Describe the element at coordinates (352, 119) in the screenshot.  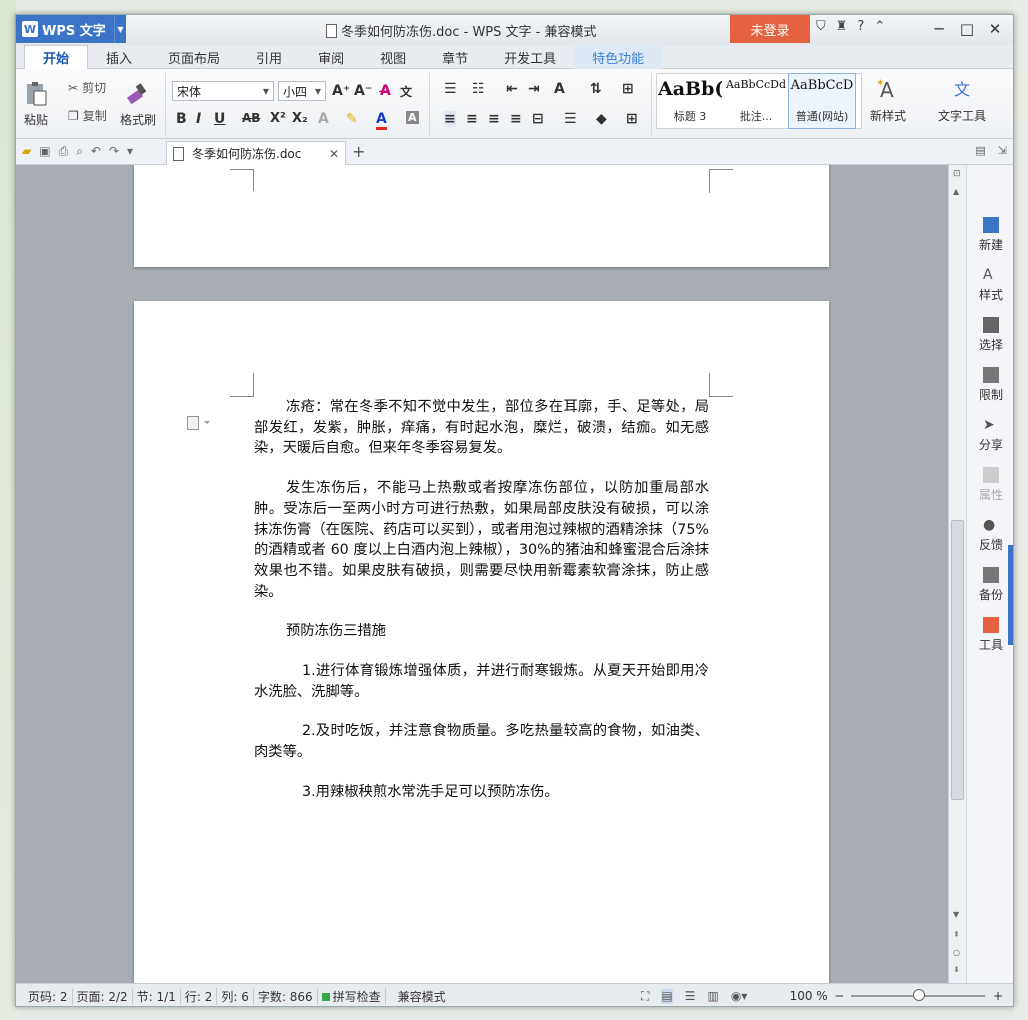
I see `highlight-icon: ✎` at that location.